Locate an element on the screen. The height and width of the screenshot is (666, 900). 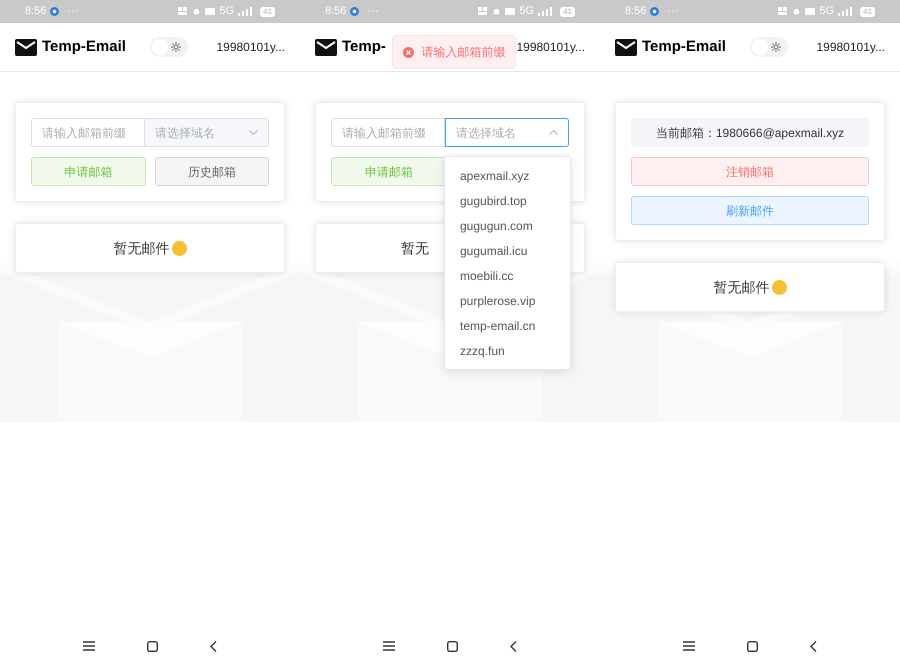
current-email: 当前邮箱：1980666@apexmail.xyz is located at coordinates (750, 132).